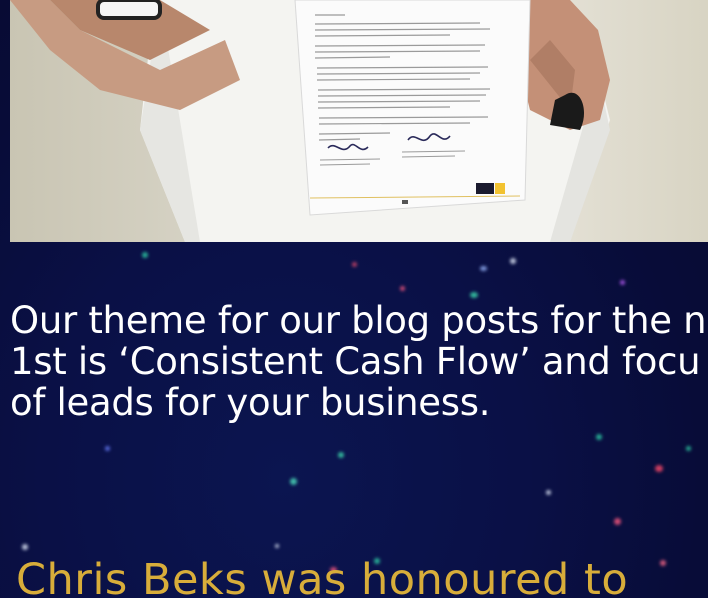 The width and height of the screenshot is (708, 598). What do you see at coordinates (359, 320) in the screenshot?
I see `article-intro-line-1: Our theme for our blog posts for the ne` at bounding box center [359, 320].